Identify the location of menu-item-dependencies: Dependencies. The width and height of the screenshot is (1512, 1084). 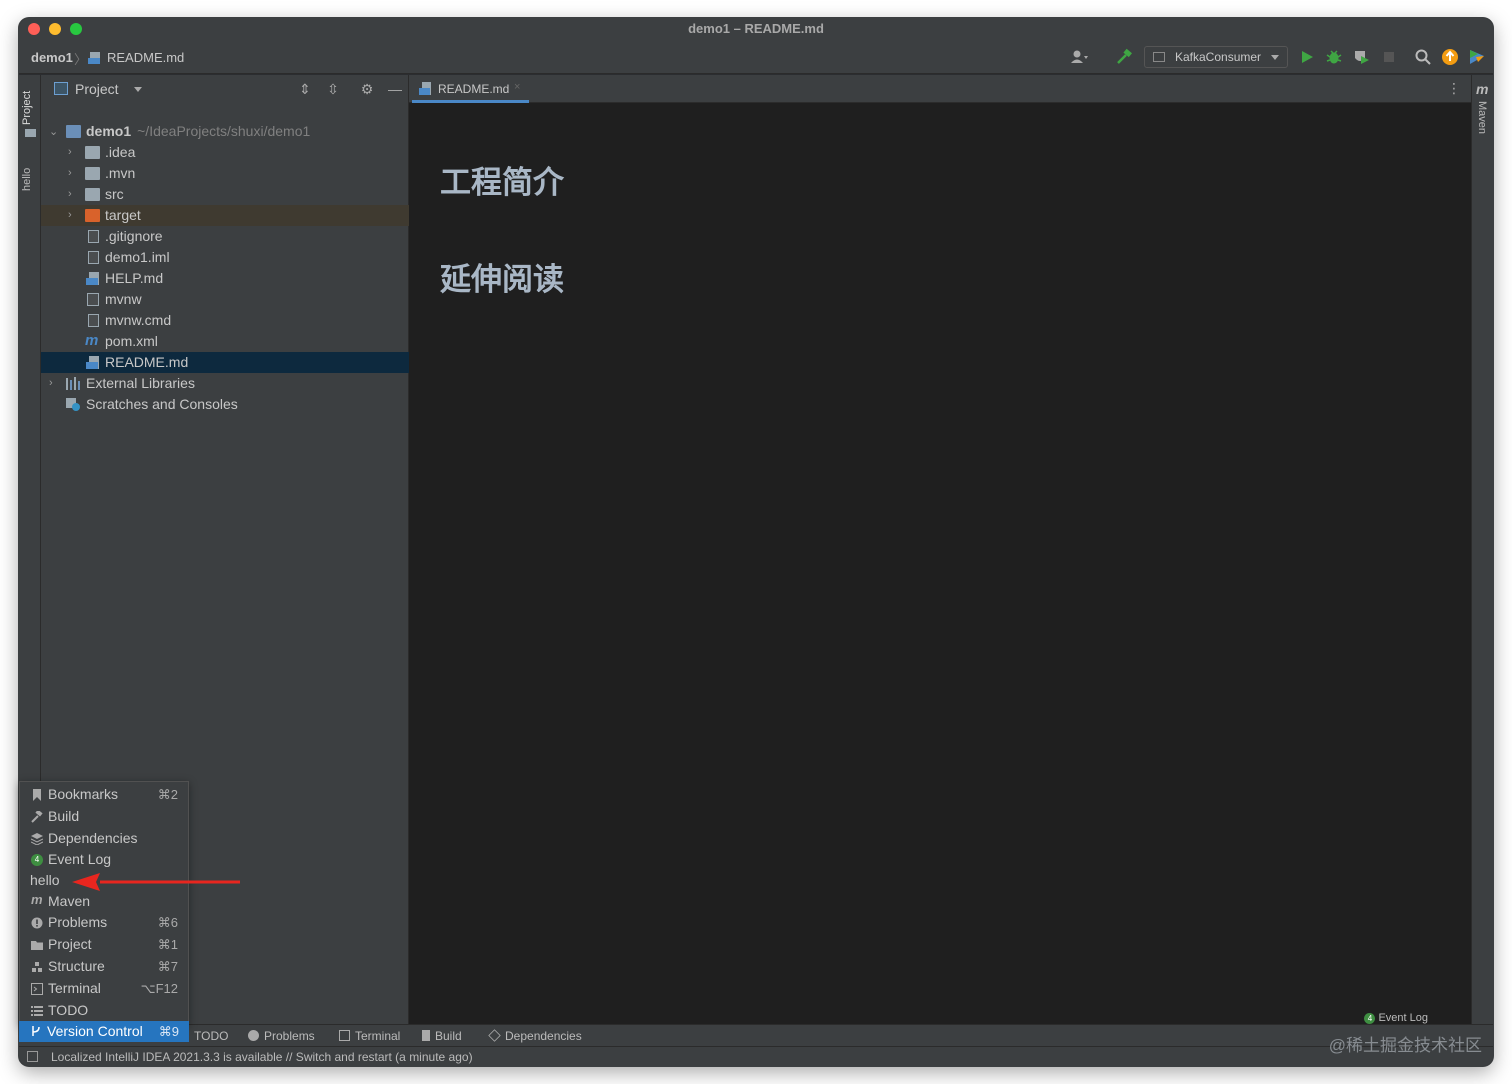
(104, 839).